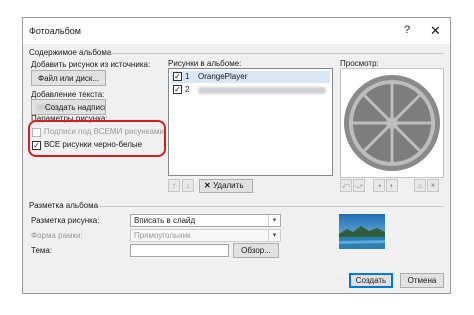 The width and height of the screenshot is (474, 315). Describe the element at coordinates (65, 220) in the screenshot. I see `picture-layout-label: Разметка рисунка:` at that location.